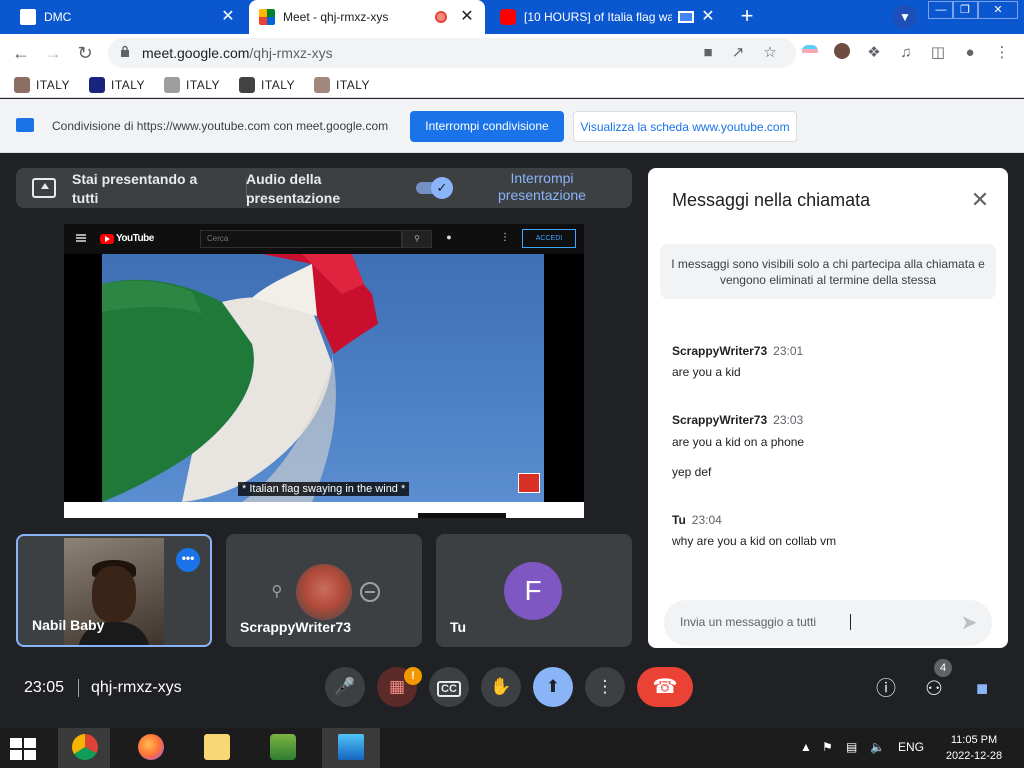 Image resolution: width=1024 pixels, height=768 pixels. What do you see at coordinates (827, 747) in the screenshot?
I see `flag-icon: ⚑` at bounding box center [827, 747].